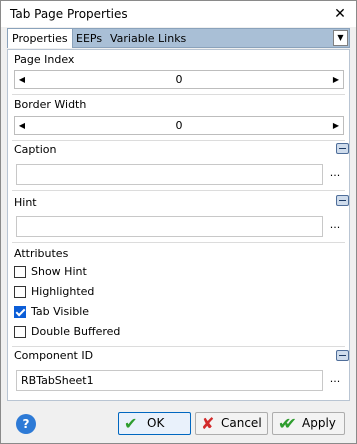  Describe the element at coordinates (44, 59) in the screenshot. I see `page-index-label: Page Index` at that location.